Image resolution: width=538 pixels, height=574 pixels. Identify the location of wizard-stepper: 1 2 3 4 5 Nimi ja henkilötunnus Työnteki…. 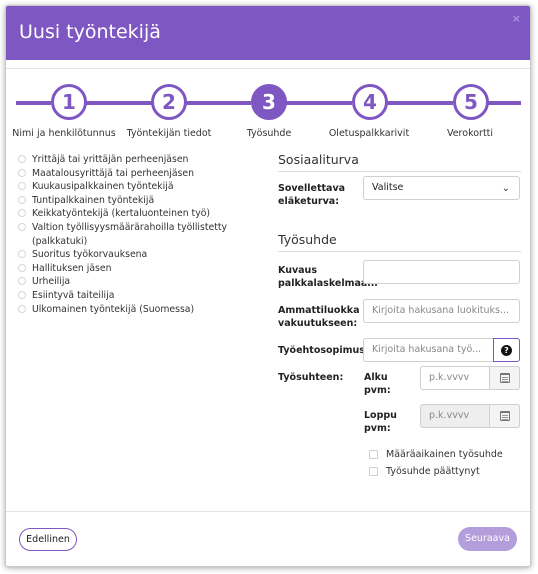
(268, 114).